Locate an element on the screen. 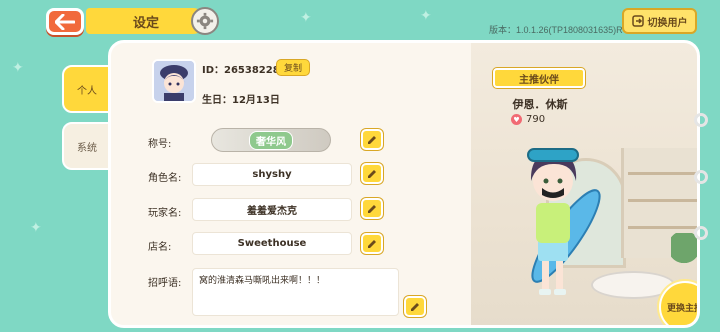  shop-name-field: Sweethouse is located at coordinates (272, 243).